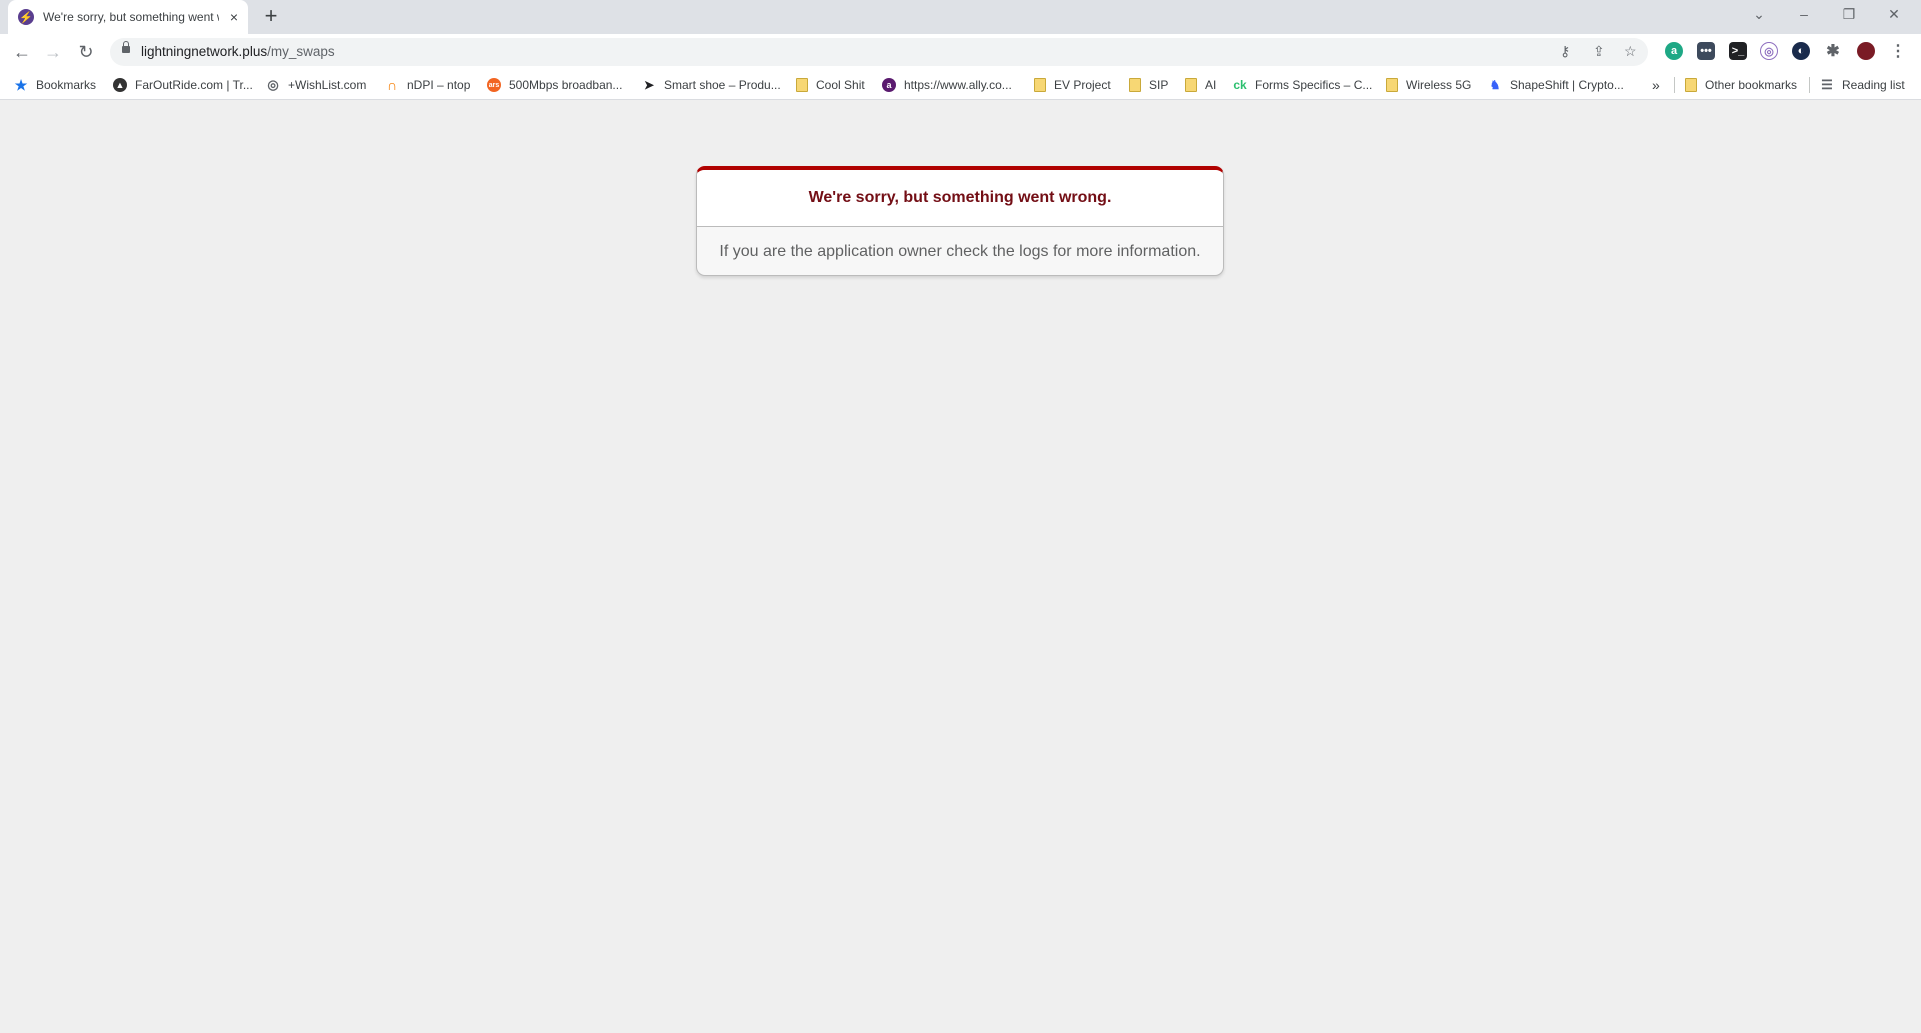 This screenshot has width=1921, height=1033. What do you see at coordinates (1674, 51) in the screenshot?
I see `extension-a-icon: a` at bounding box center [1674, 51].